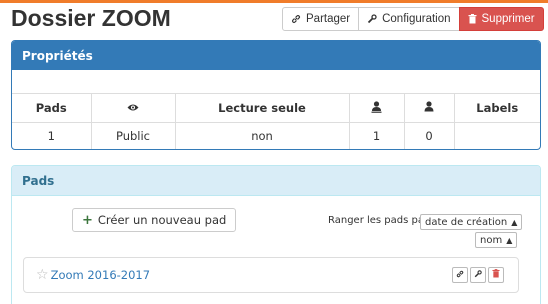 The height and width of the screenshot is (304, 548). Describe the element at coordinates (496, 135) in the screenshot. I see `cell-labels` at that location.